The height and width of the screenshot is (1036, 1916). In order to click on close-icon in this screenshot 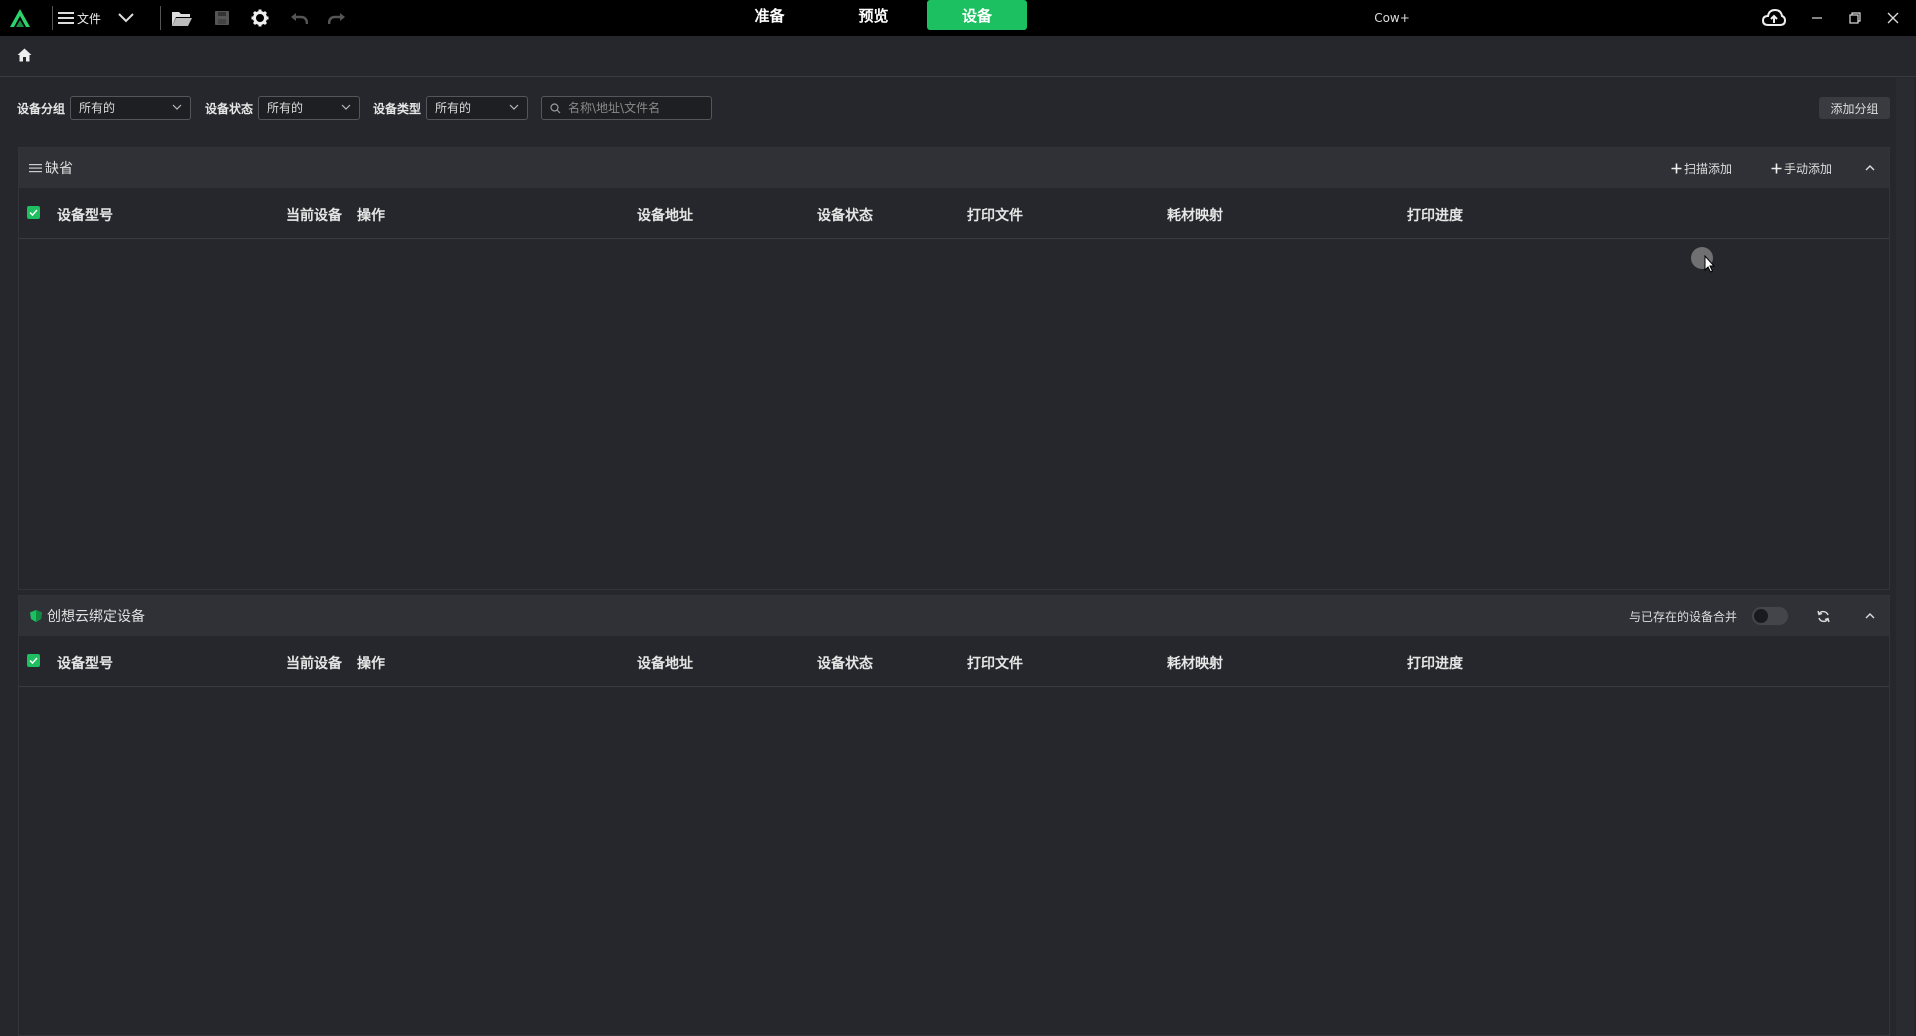, I will do `click(1893, 18)`.